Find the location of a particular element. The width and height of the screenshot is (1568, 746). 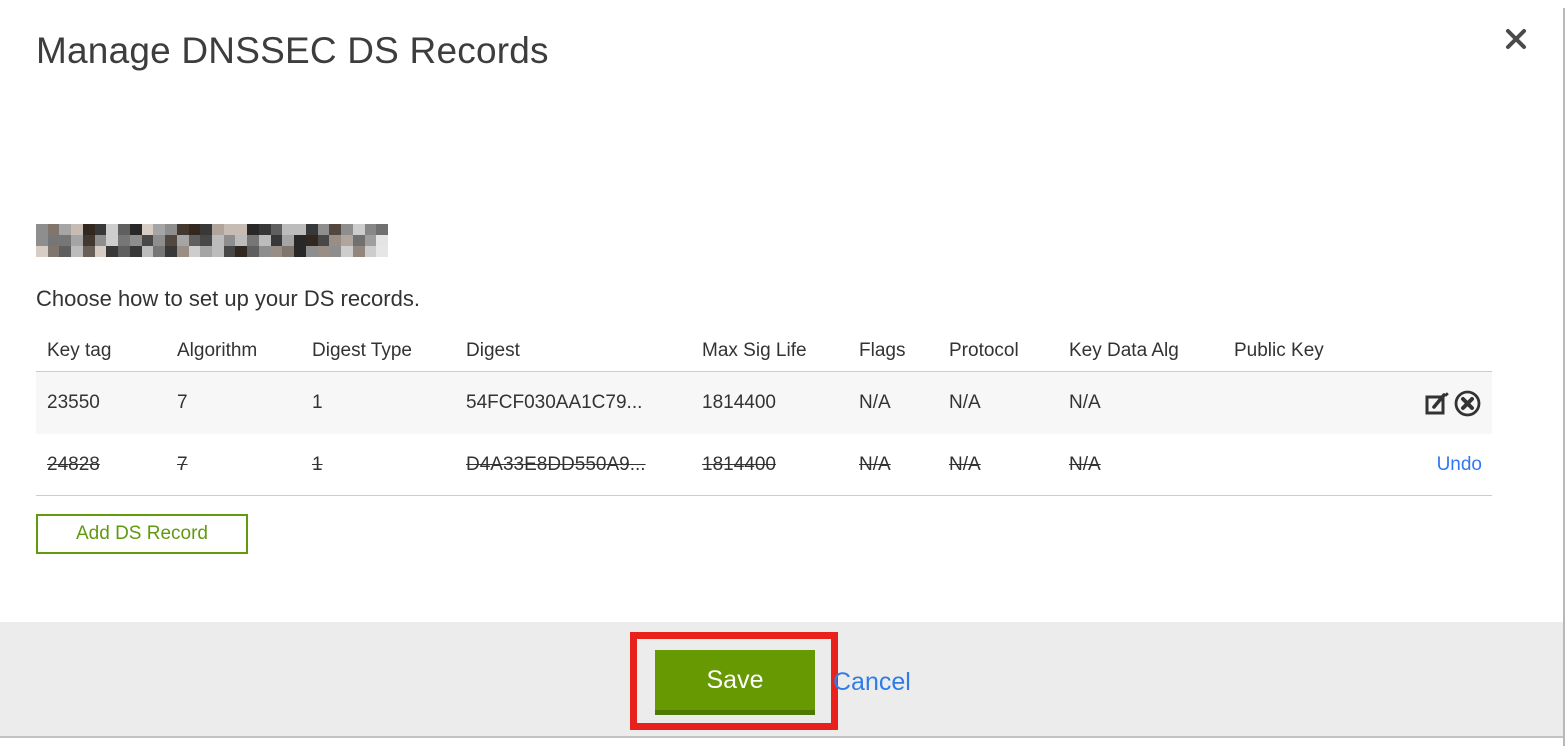

undo-link: Undo is located at coordinates (1459, 465).